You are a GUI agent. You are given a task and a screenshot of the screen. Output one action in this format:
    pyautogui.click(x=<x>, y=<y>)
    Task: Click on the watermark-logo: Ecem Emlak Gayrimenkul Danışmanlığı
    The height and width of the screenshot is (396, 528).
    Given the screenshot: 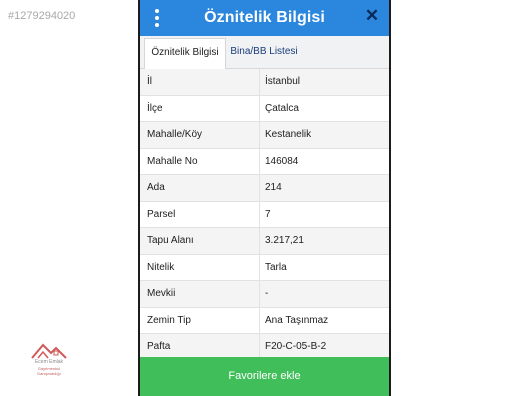 What is the action you would take?
    pyautogui.click(x=49, y=358)
    